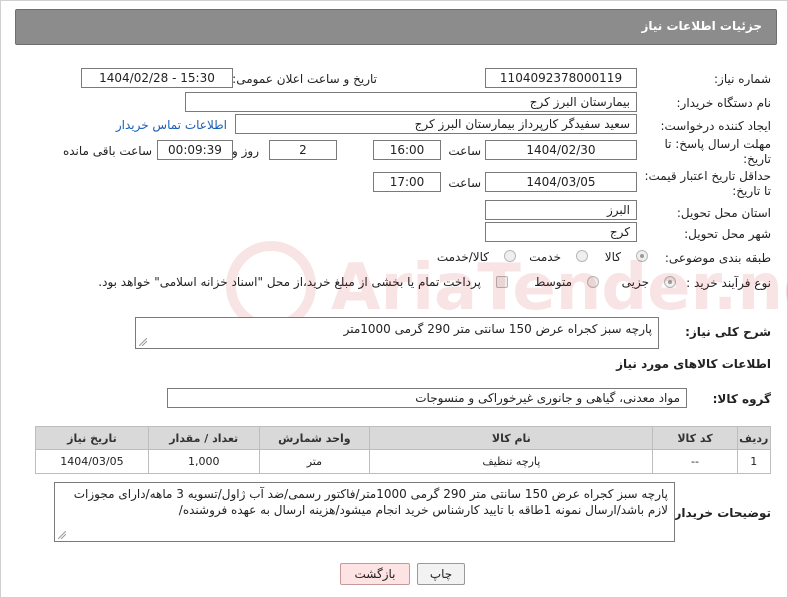 The image size is (788, 598). Describe the element at coordinates (314, 461) in the screenshot. I see `cell-unit: متر` at that location.